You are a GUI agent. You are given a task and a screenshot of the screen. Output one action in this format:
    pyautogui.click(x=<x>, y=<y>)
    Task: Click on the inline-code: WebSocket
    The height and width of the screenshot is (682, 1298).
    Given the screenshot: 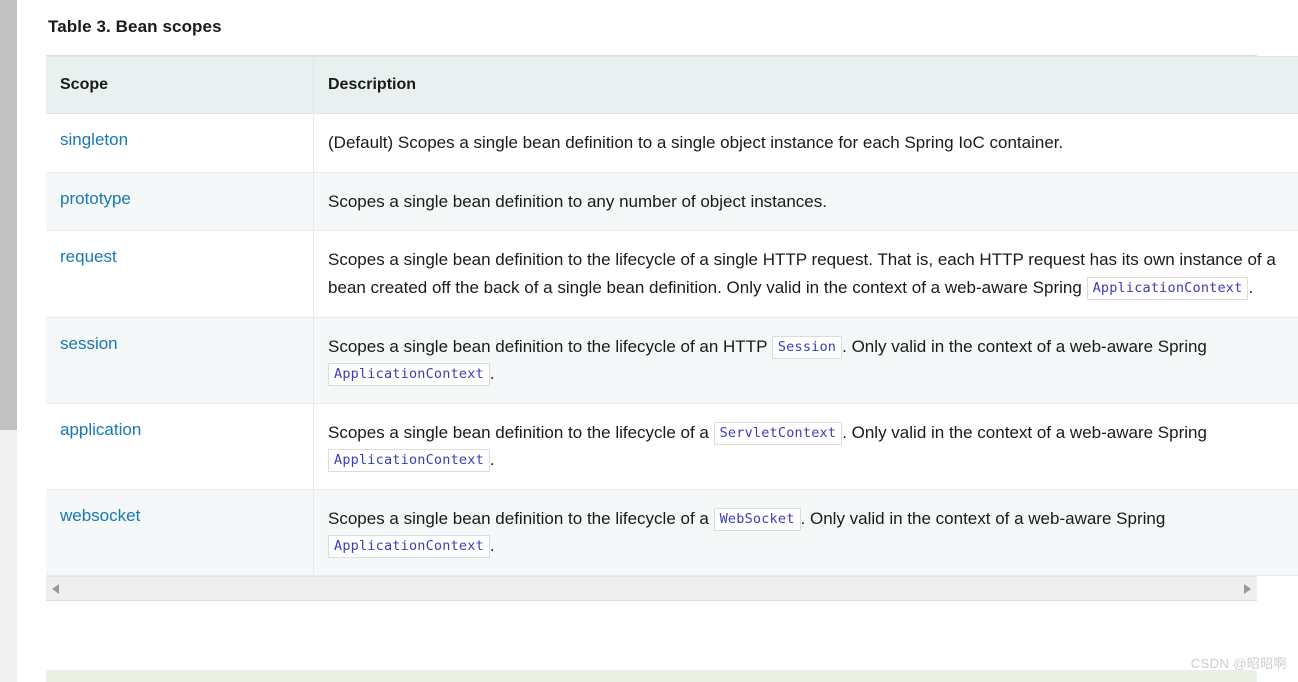 What is the action you would take?
    pyautogui.click(x=757, y=519)
    